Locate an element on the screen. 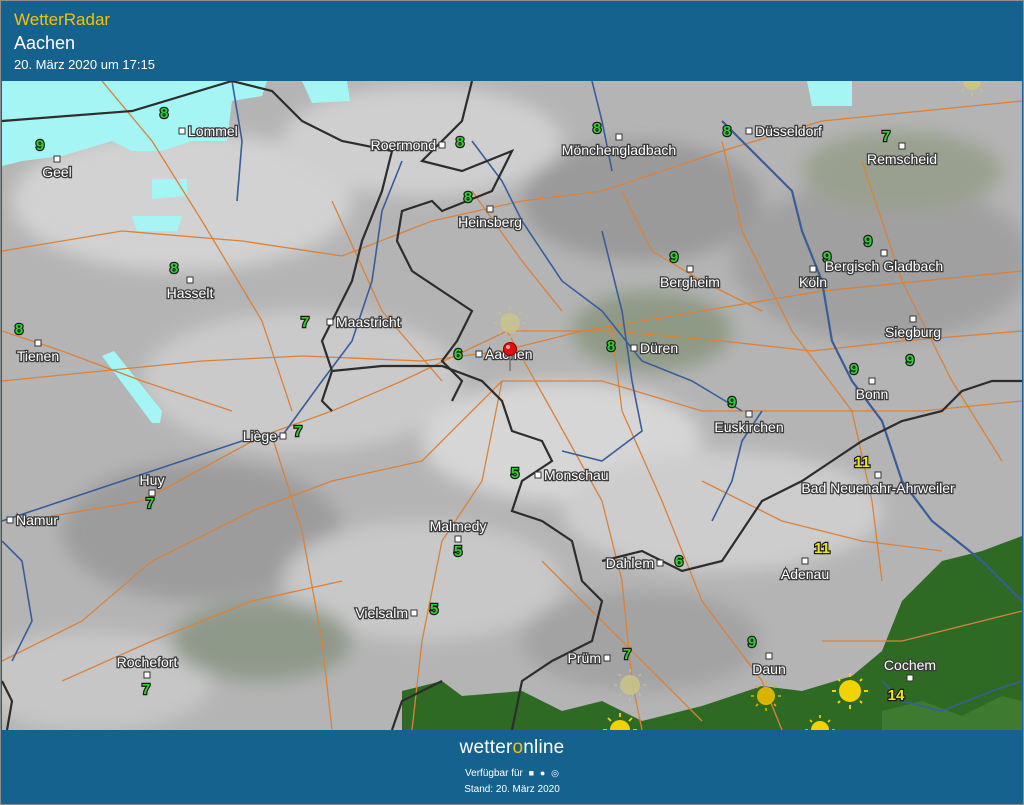 Image resolution: width=1024 pixels, height=805 pixels. city-name: Cochem is located at coordinates (910, 665).